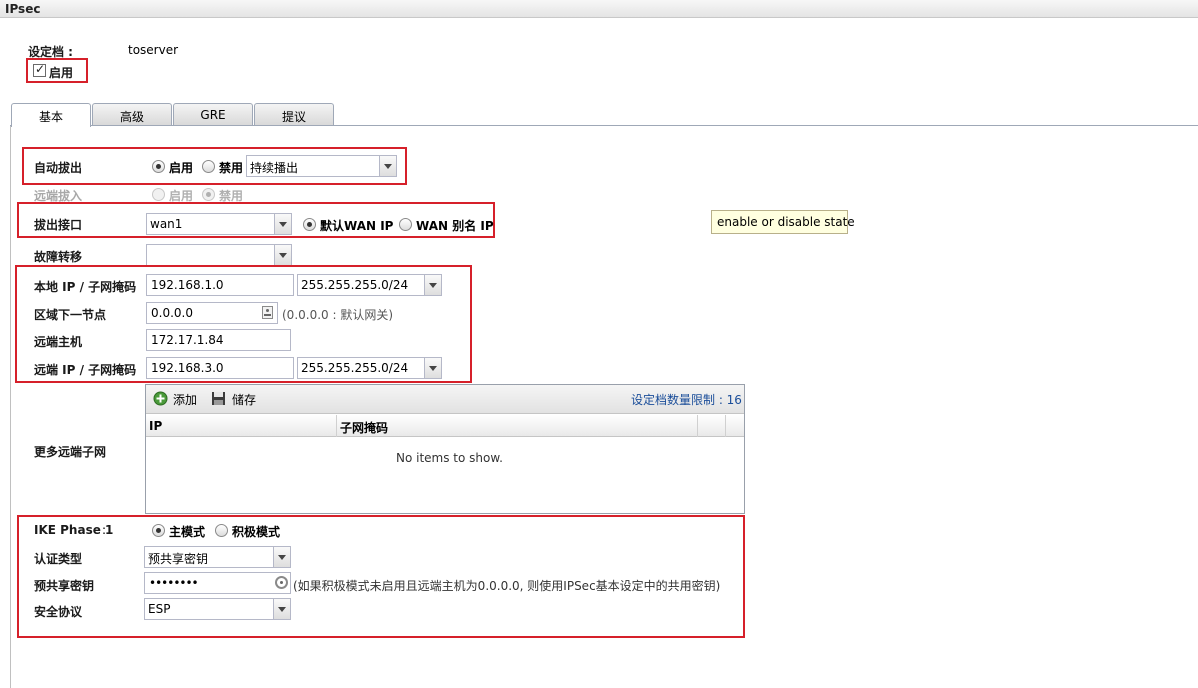 The width and height of the screenshot is (1198, 688). I want to click on local-mask-select: 255.255.255.0/24, so click(369, 285).